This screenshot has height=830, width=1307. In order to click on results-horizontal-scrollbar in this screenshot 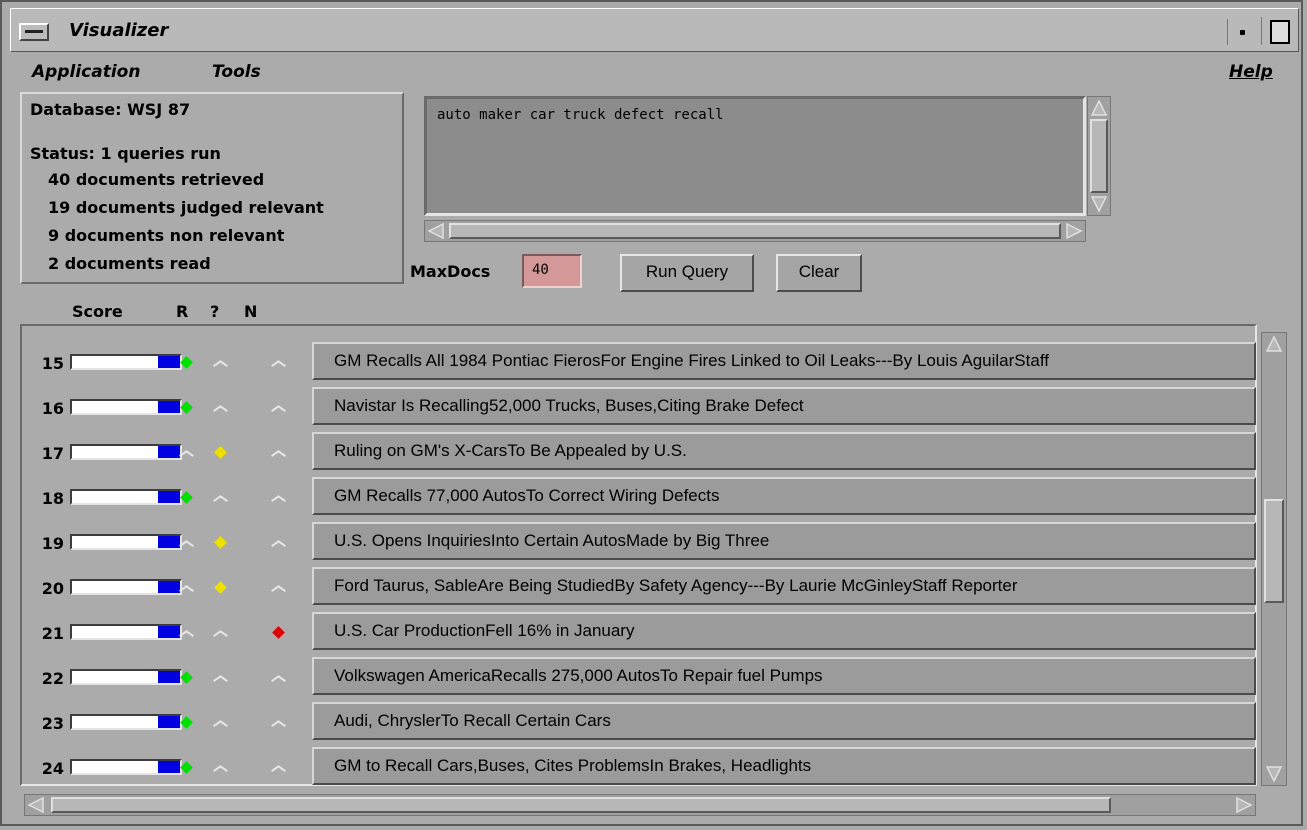, I will do `click(640, 805)`.